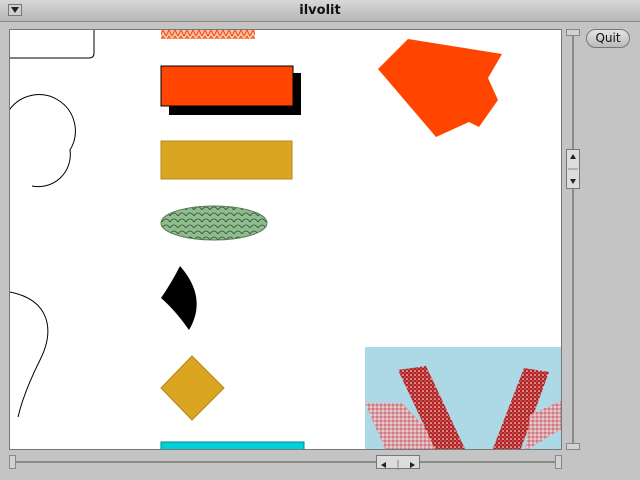 The width and height of the screenshot is (640, 480). What do you see at coordinates (573, 446) in the screenshot?
I see `vertical-scroll-bottom-end` at bounding box center [573, 446].